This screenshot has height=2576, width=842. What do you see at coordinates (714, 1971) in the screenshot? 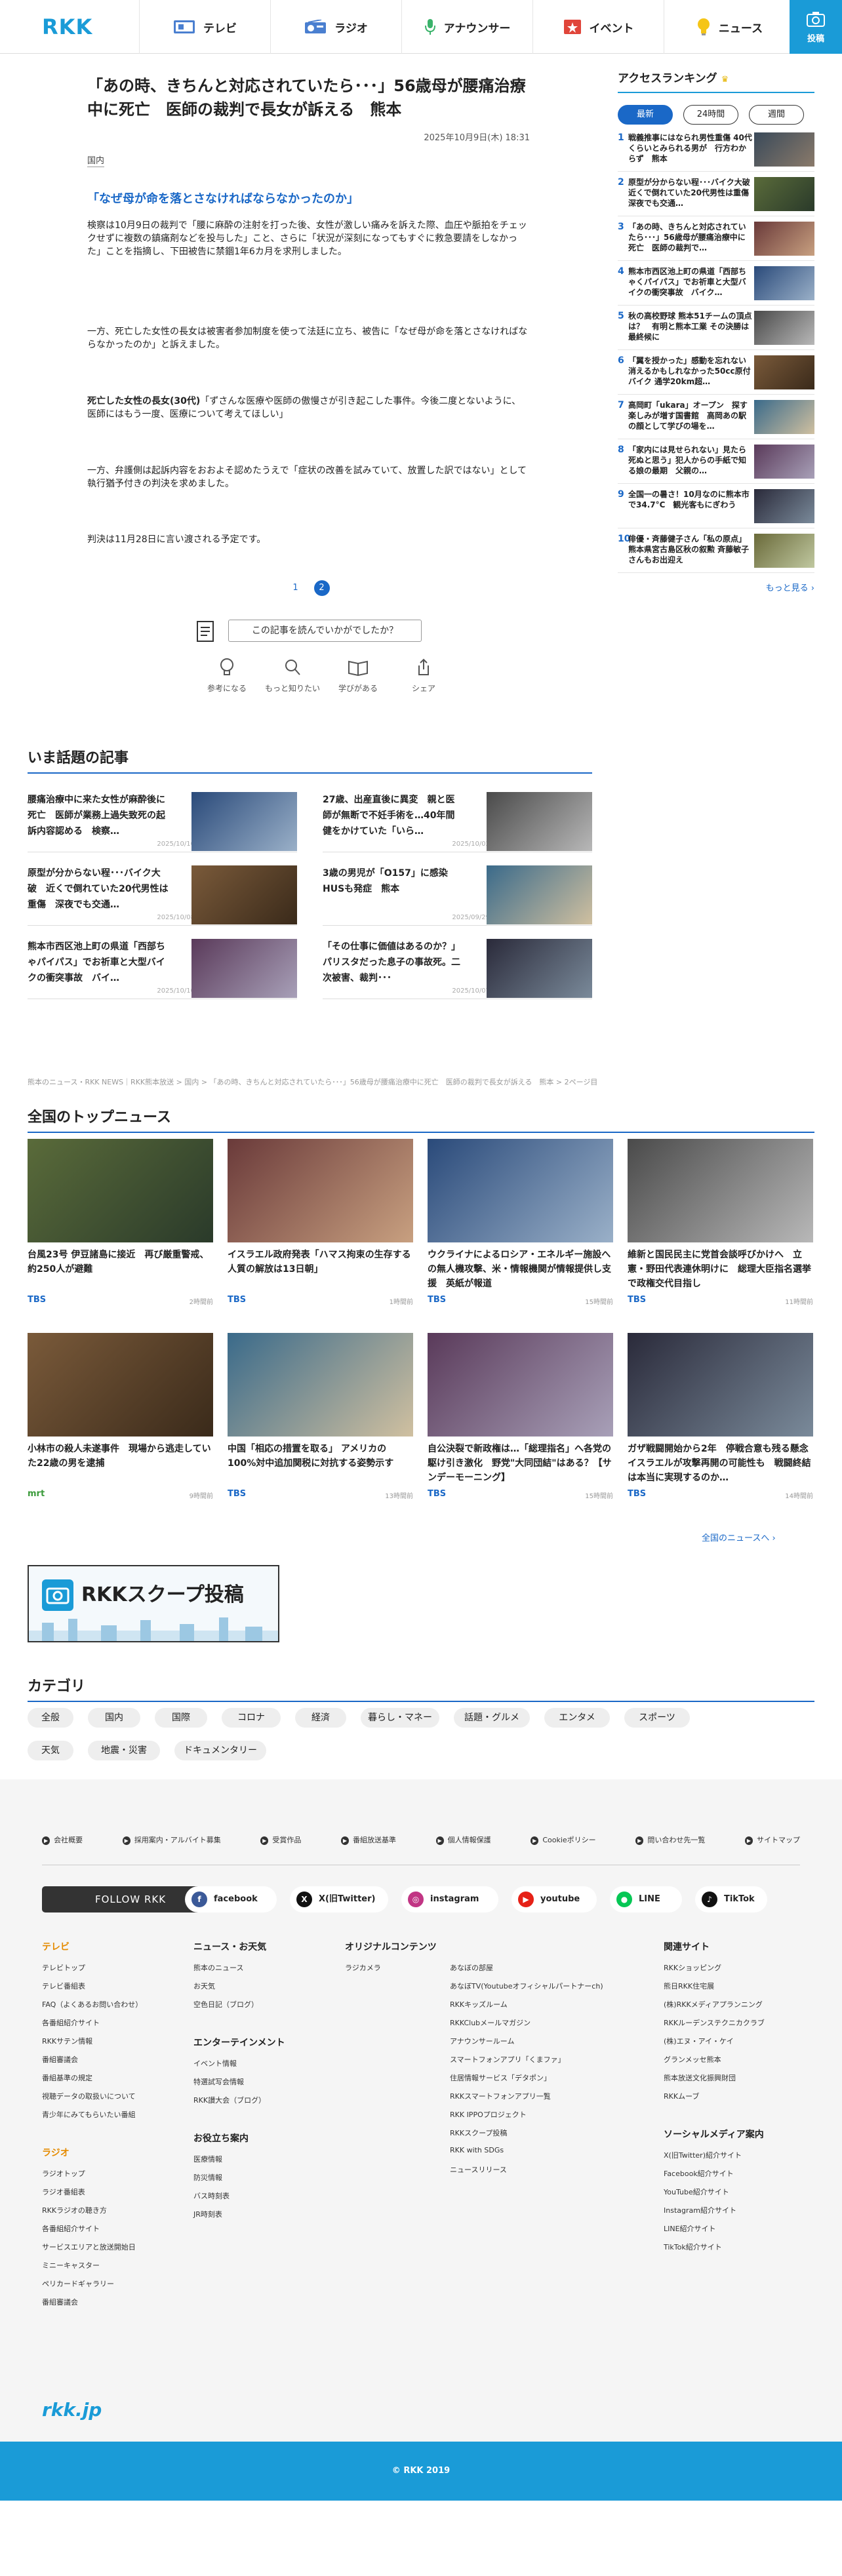
I see `footer-link: RKKショッピング` at bounding box center [714, 1971].